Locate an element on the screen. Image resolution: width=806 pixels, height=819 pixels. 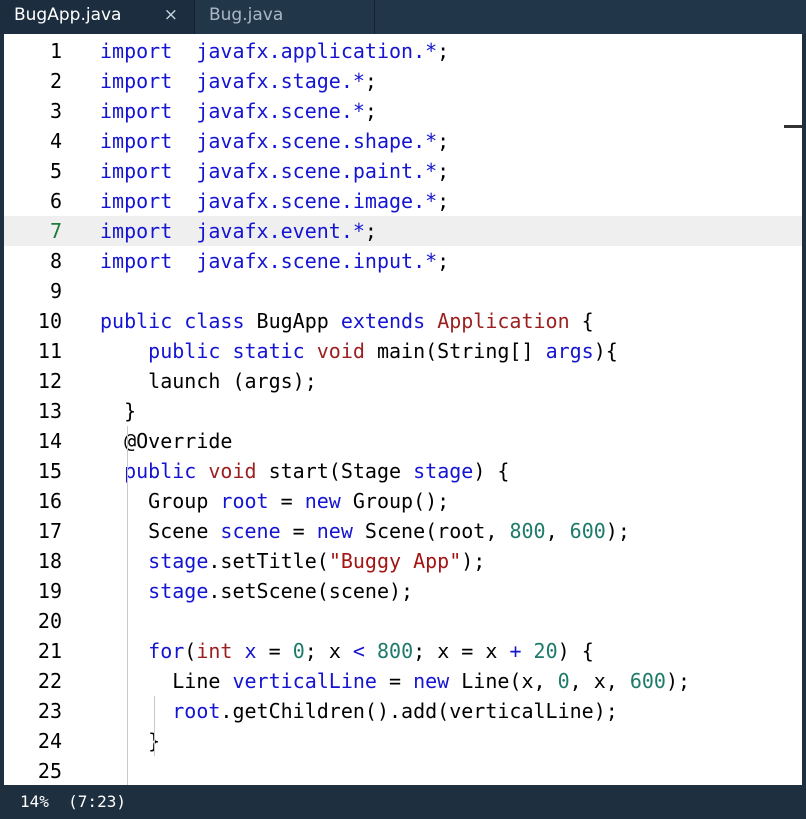
code-line: 13 } is located at coordinates (403, 411).